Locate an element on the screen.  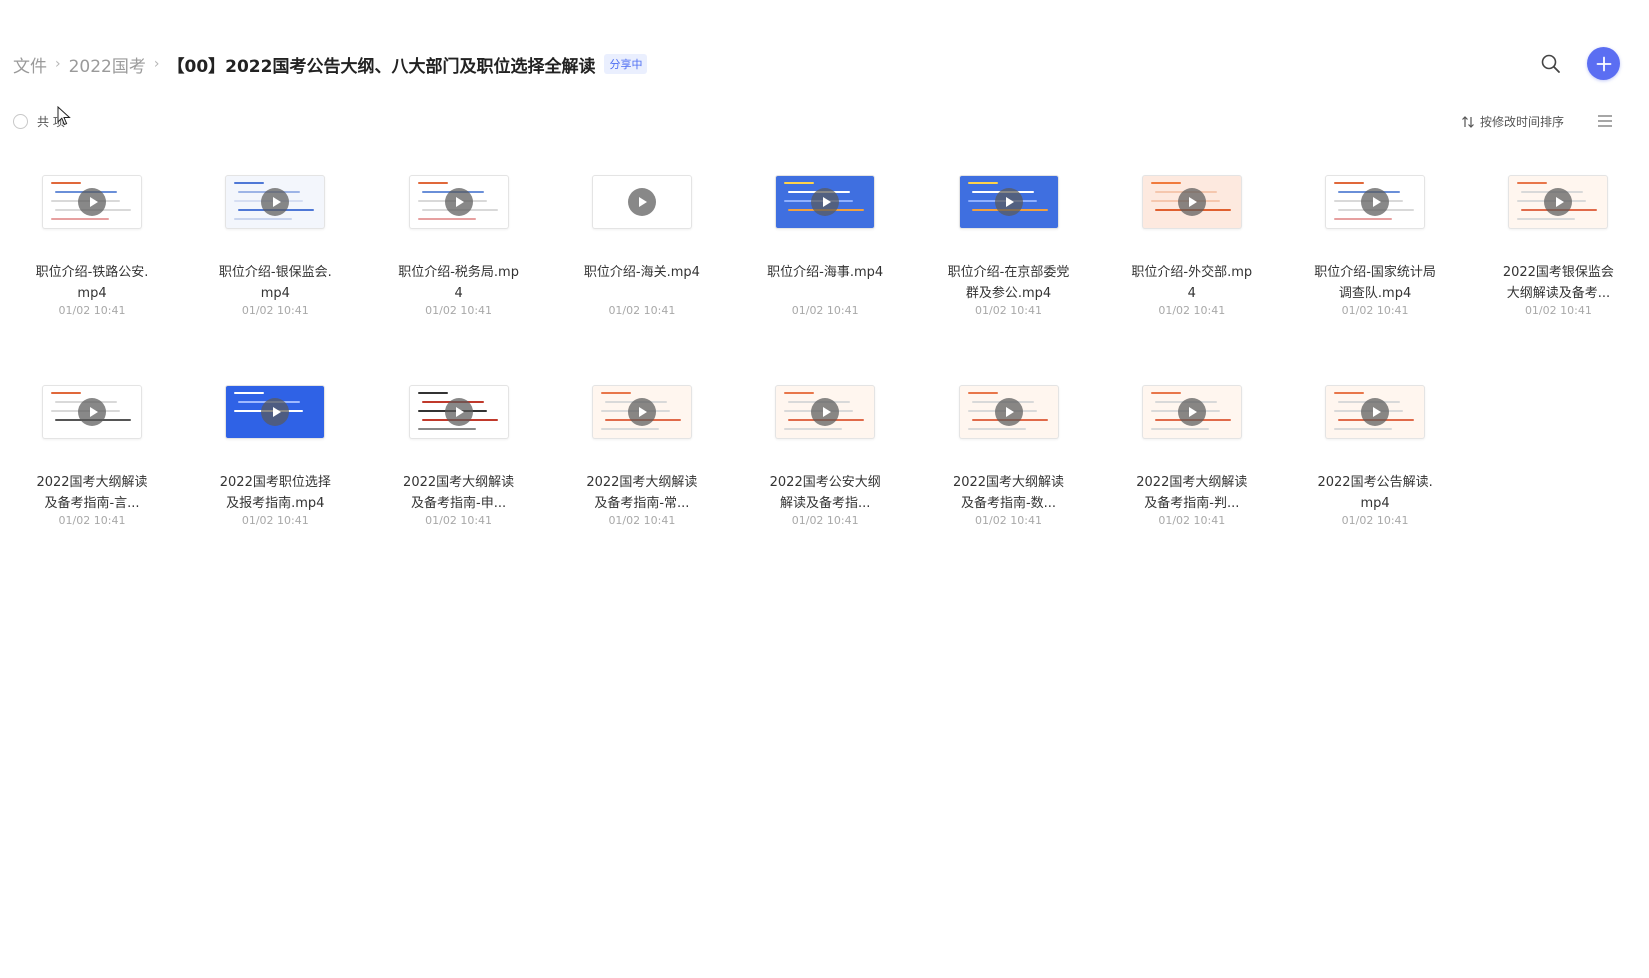
file-name: 职位介绍-海关.mp4 is located at coordinates (642, 283).